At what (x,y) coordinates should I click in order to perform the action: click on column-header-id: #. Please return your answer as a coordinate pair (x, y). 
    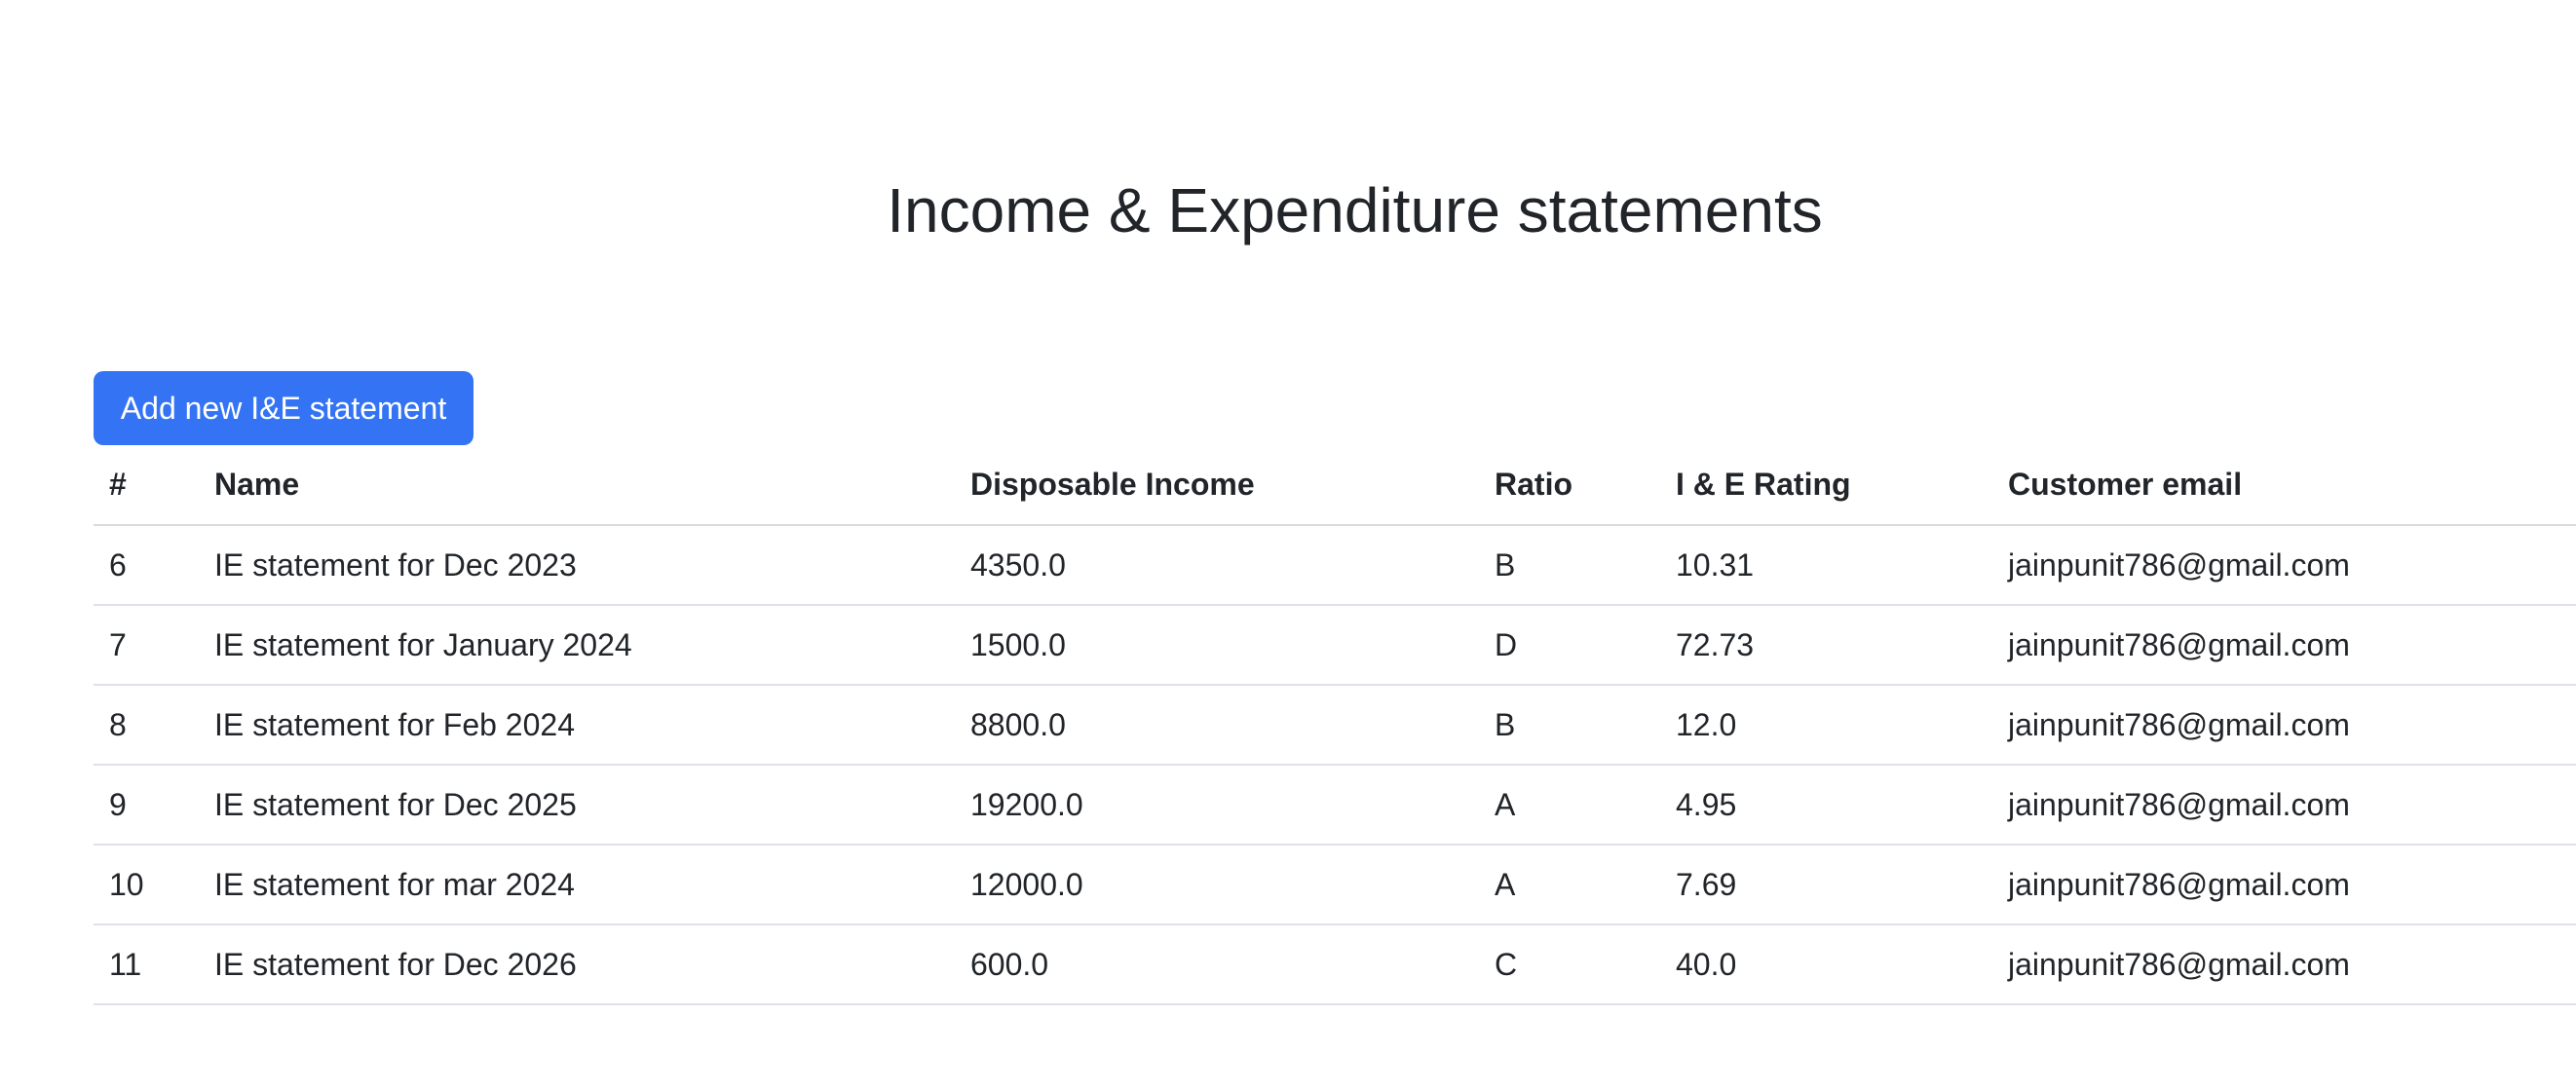
    Looking at the image, I should click on (146, 485).